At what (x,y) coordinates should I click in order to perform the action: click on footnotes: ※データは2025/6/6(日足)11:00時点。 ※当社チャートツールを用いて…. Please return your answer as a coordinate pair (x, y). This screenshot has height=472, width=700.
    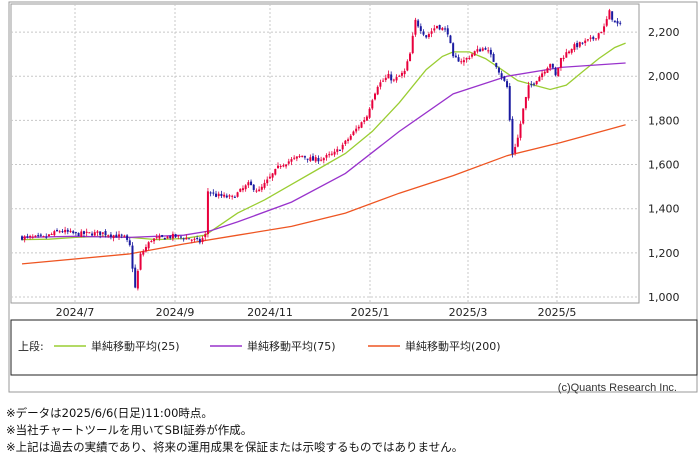
    Looking at the image, I should click on (234, 430).